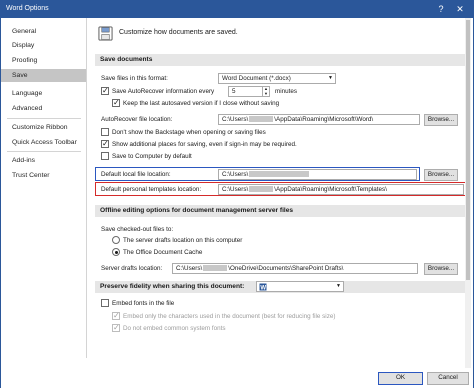  I want to click on document-cache-radio, so click(116, 252).